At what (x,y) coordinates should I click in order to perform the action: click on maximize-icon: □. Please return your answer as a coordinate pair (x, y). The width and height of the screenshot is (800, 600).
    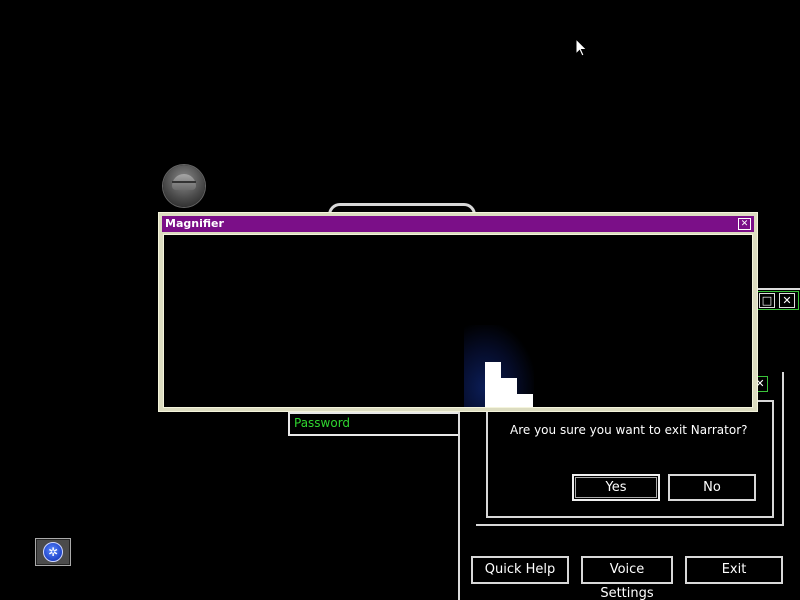
    Looking at the image, I should click on (767, 300).